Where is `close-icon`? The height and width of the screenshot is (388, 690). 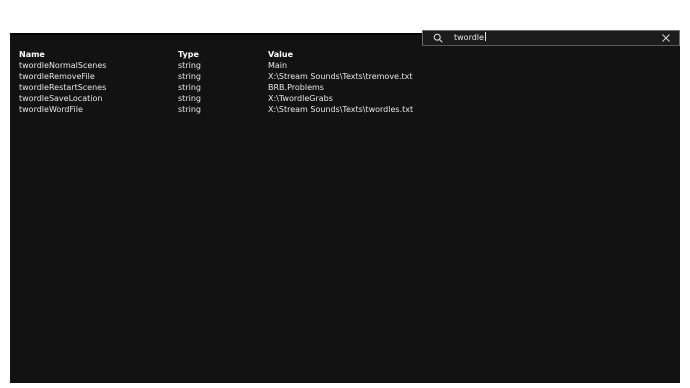
close-icon is located at coordinates (666, 38).